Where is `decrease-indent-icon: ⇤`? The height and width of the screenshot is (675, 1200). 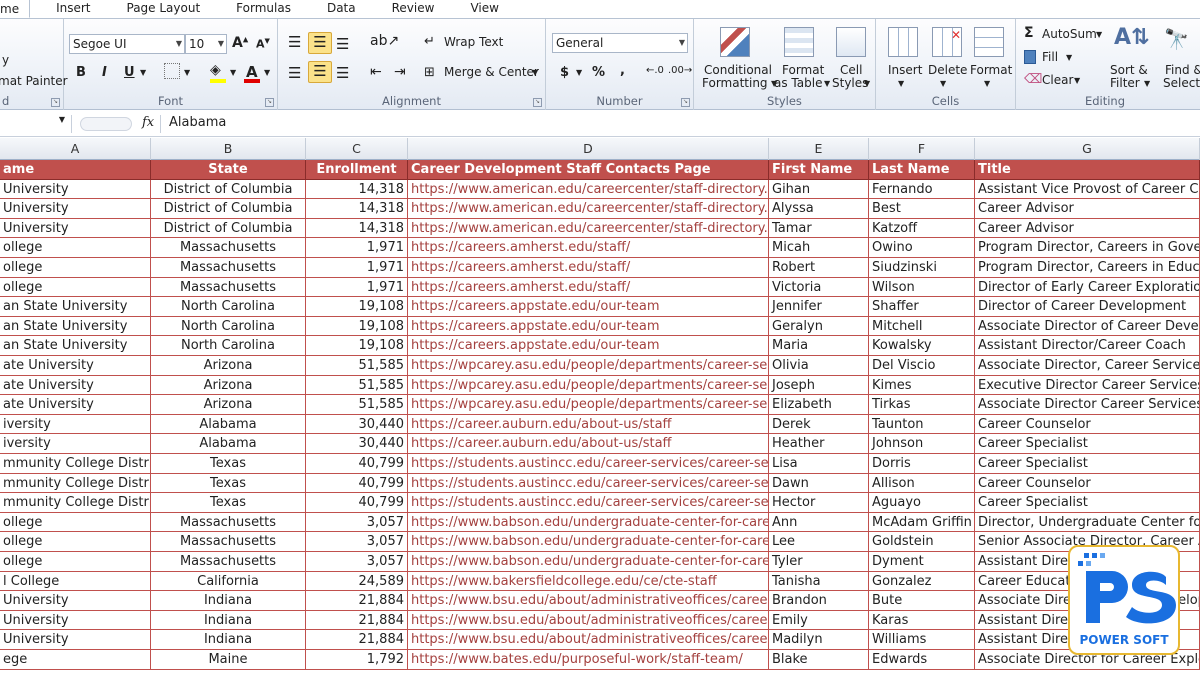 decrease-indent-icon: ⇤ is located at coordinates (376, 72).